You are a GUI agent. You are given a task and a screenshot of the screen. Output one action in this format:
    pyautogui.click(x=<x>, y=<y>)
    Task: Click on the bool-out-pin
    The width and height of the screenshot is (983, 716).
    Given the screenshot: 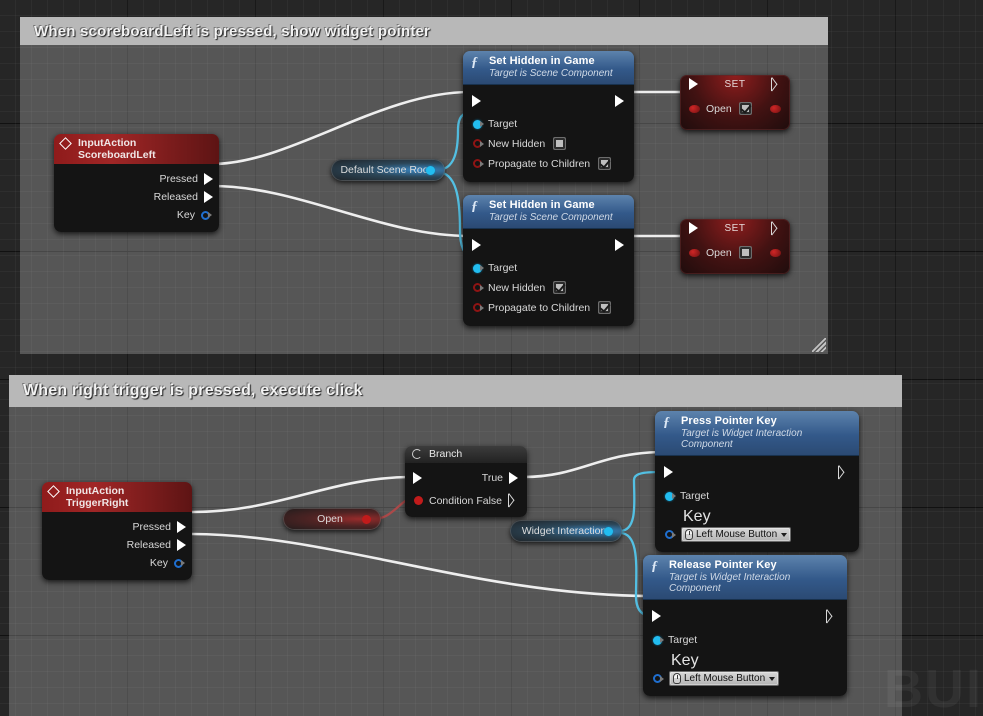 What is the action you would take?
    pyautogui.click(x=366, y=519)
    